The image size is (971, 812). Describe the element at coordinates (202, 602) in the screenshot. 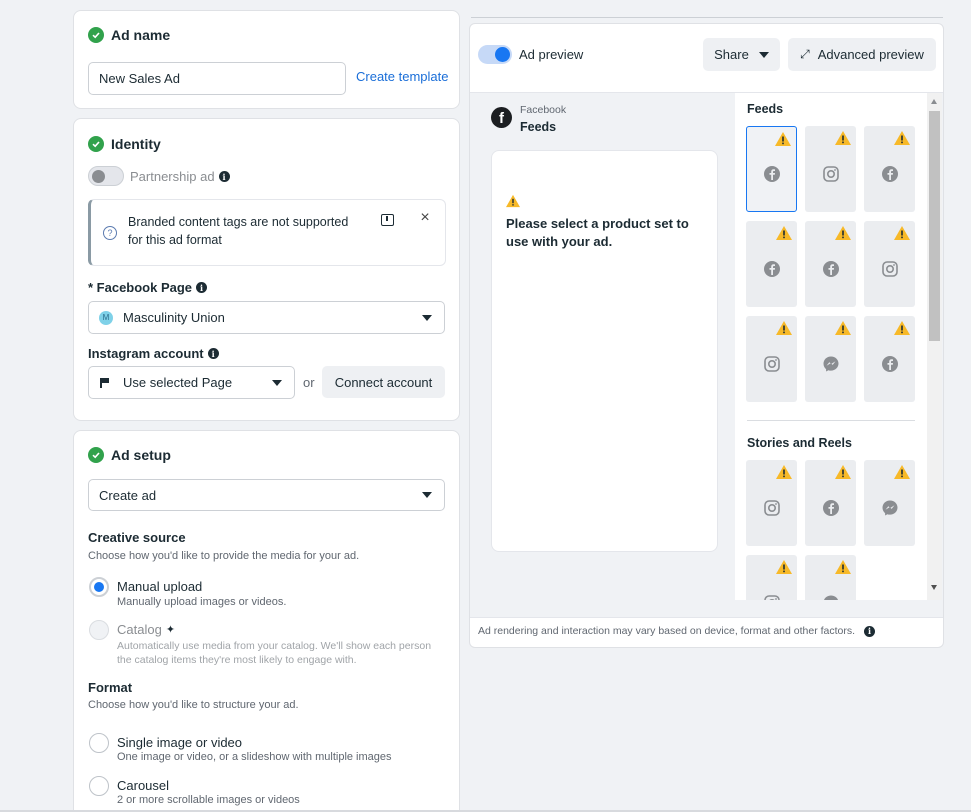

I see `manual-upload-desc: Manually upload images or videos.` at that location.